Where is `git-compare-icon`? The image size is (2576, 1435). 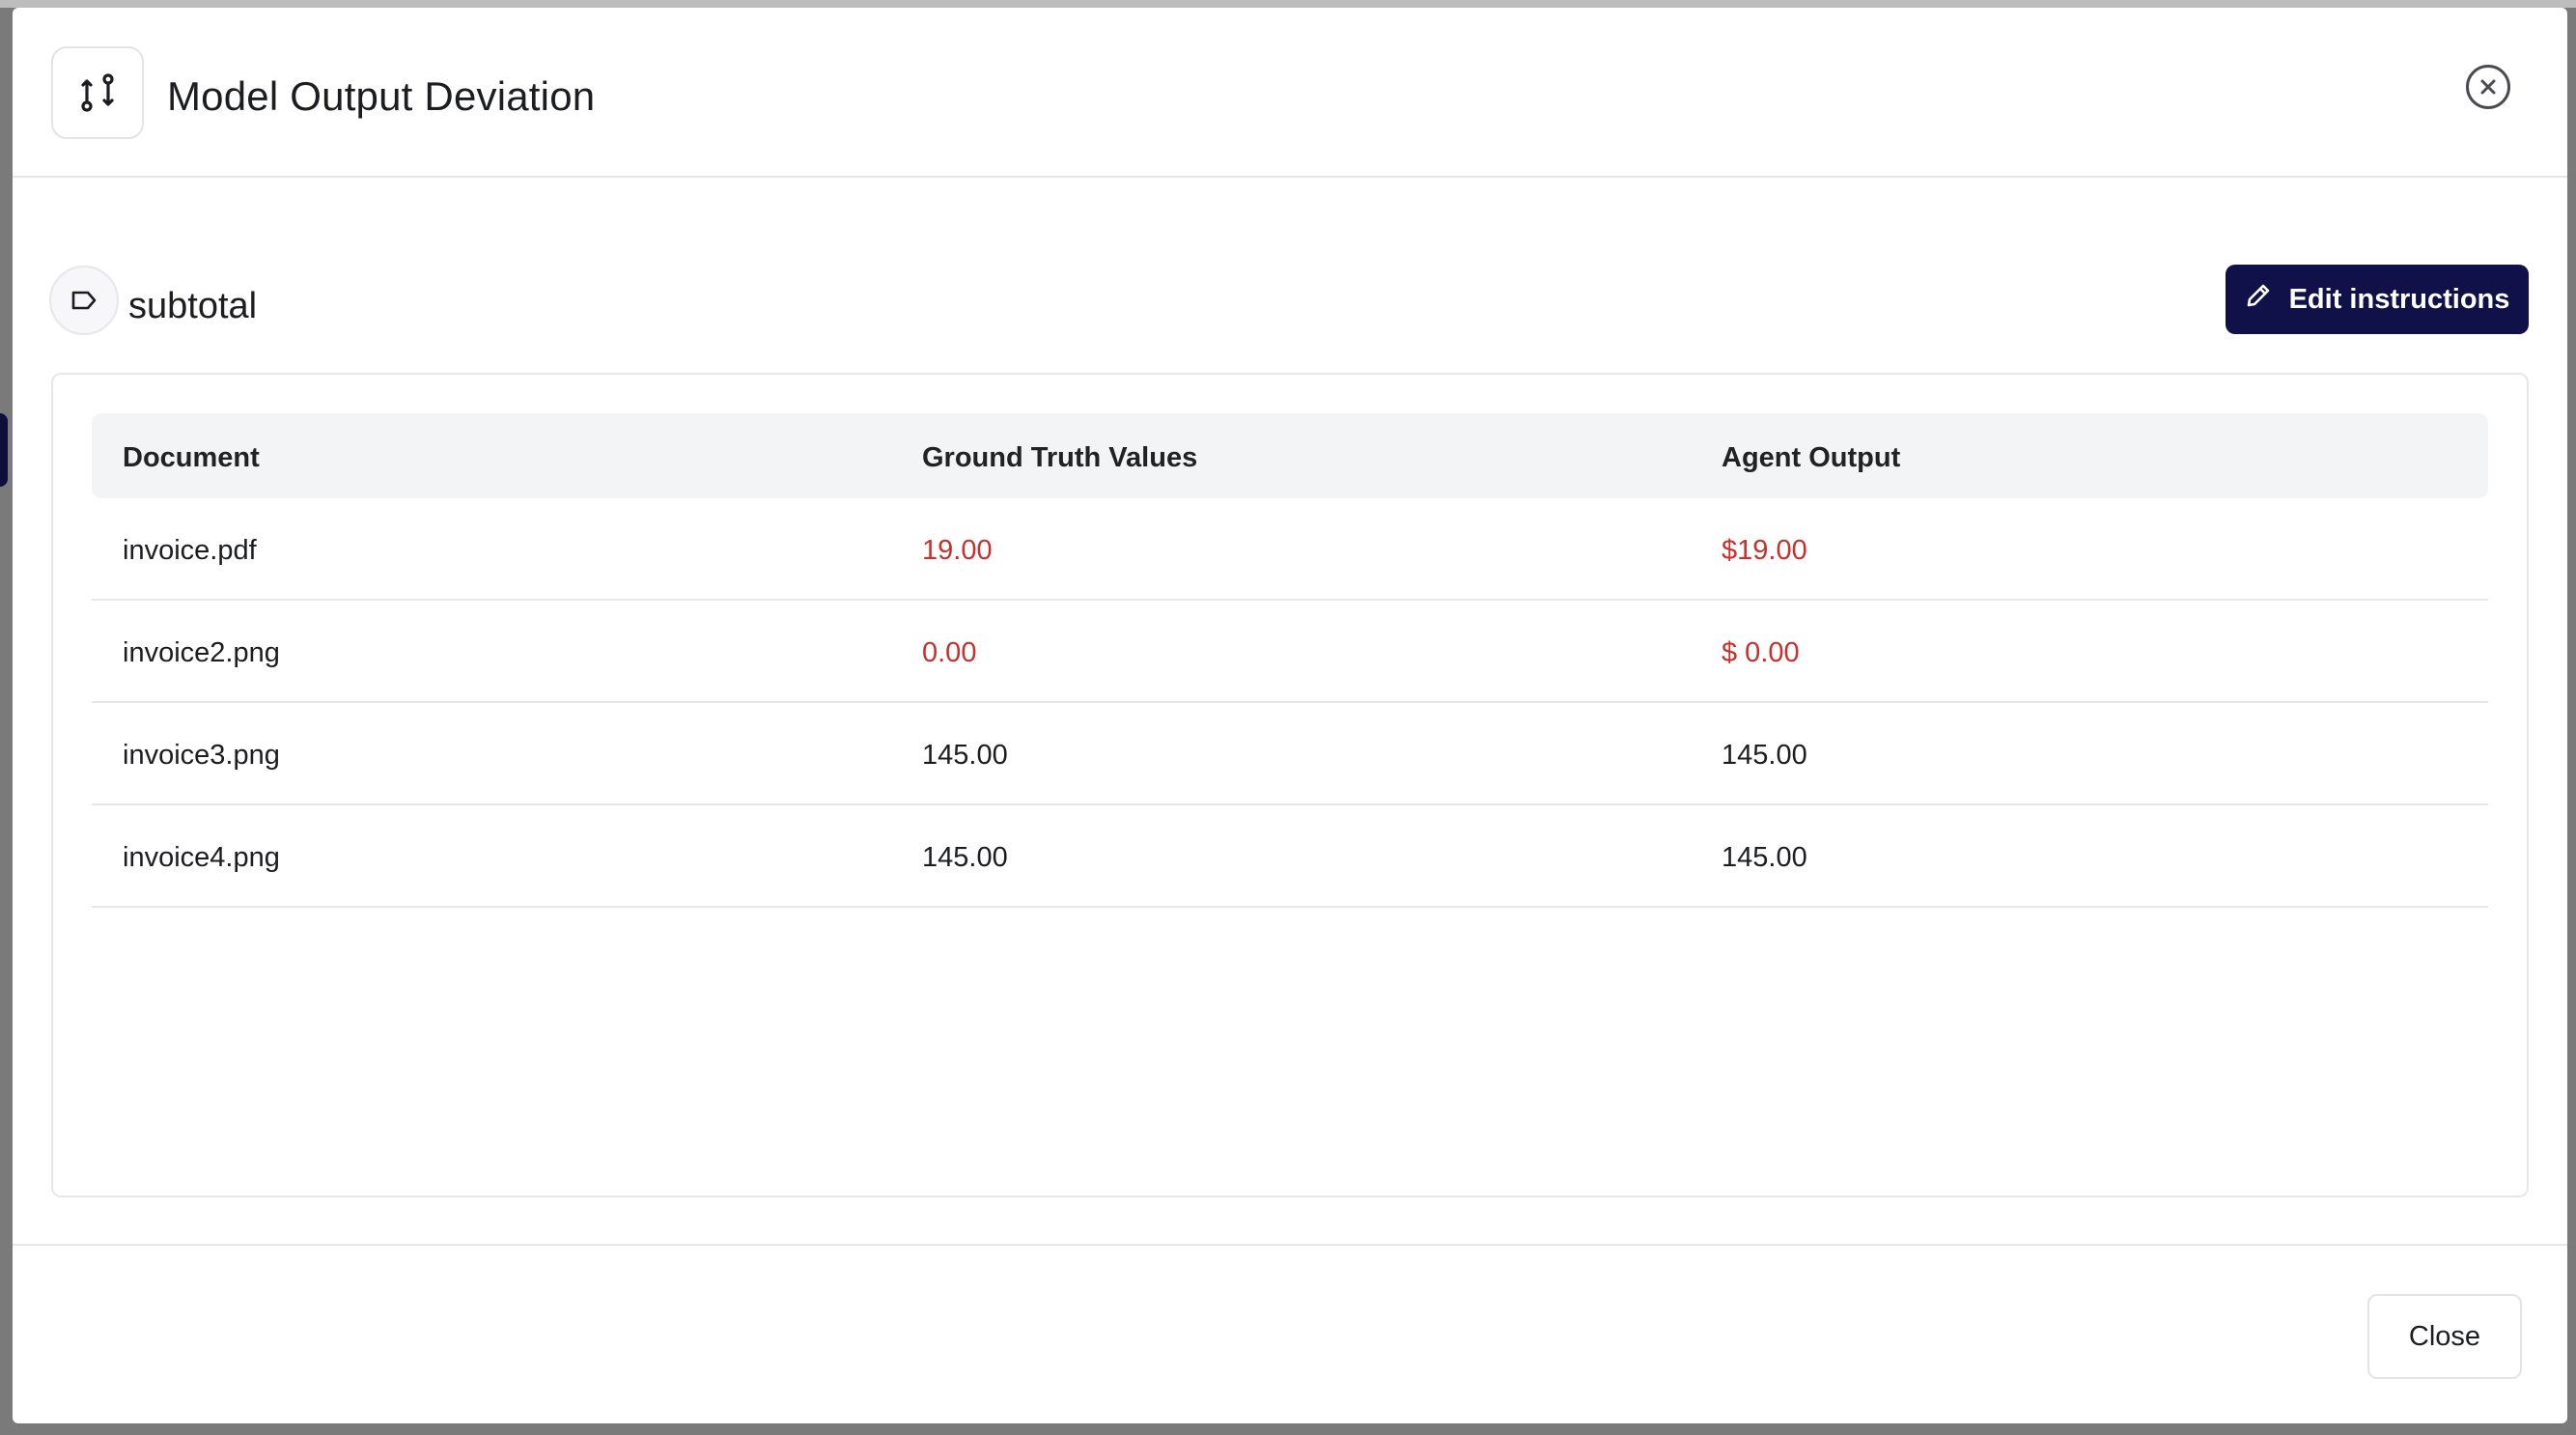
git-compare-icon is located at coordinates (98, 93).